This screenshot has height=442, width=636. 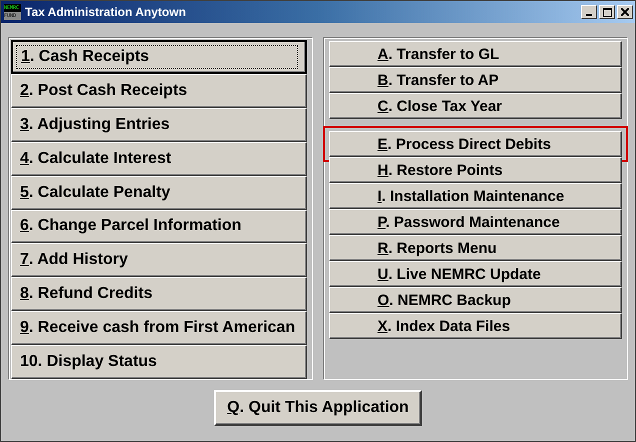 What do you see at coordinates (475, 326) in the screenshot?
I see `menu-button: X. Index Data Files` at bounding box center [475, 326].